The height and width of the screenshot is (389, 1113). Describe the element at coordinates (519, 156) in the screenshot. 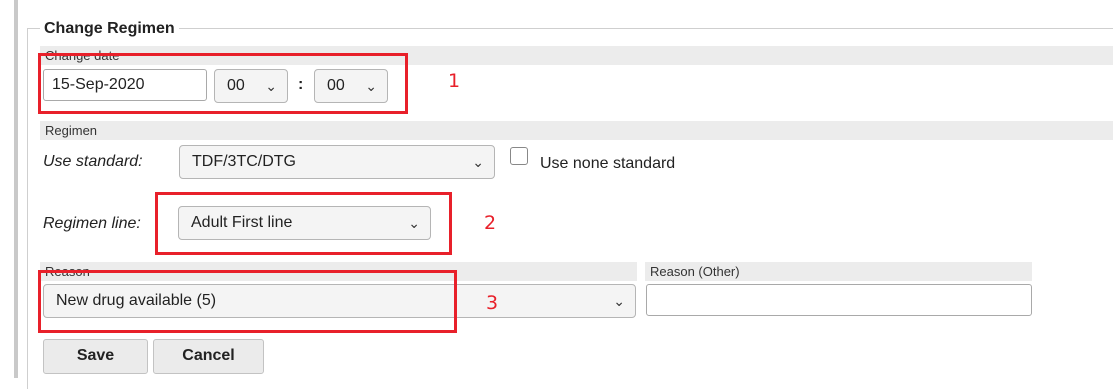

I see `use-none-standard-checkbox` at that location.